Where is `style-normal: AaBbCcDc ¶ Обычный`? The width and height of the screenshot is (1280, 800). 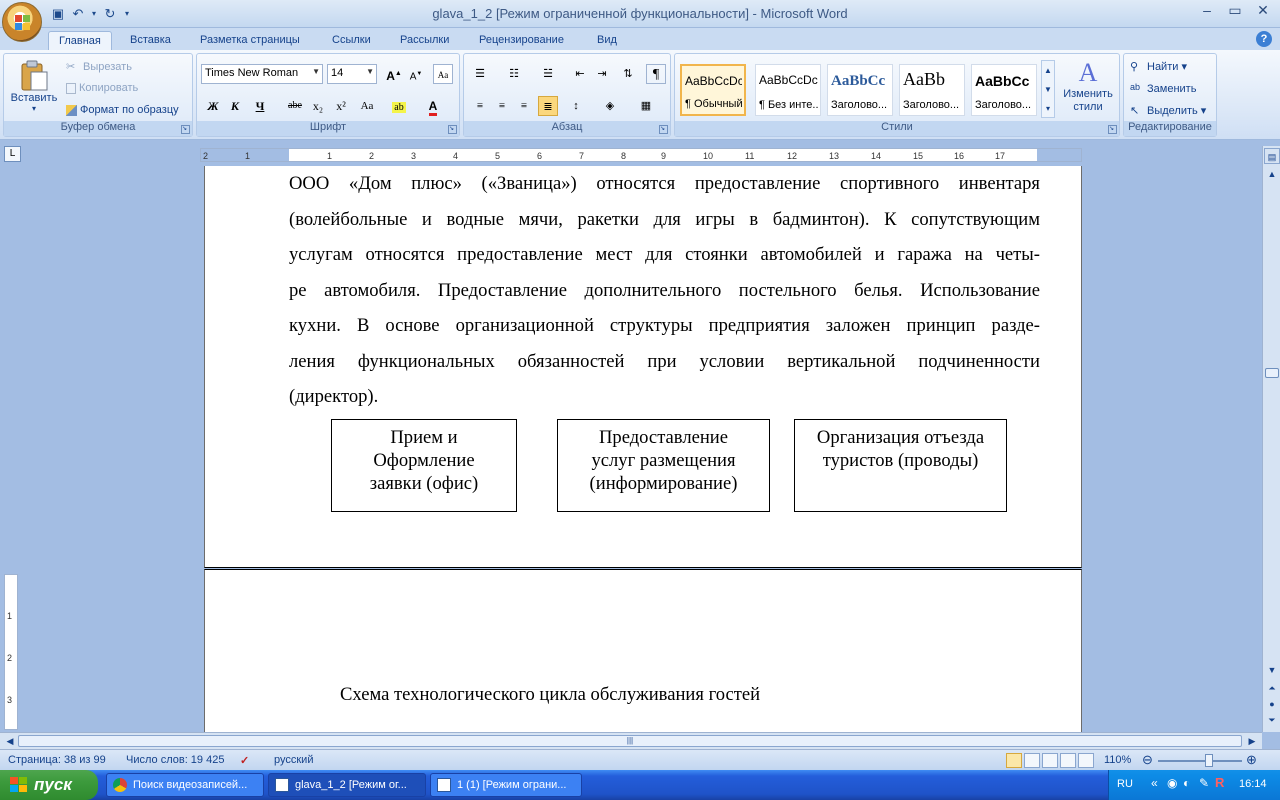
style-normal: AaBbCcDc ¶ Обычный is located at coordinates (713, 90).